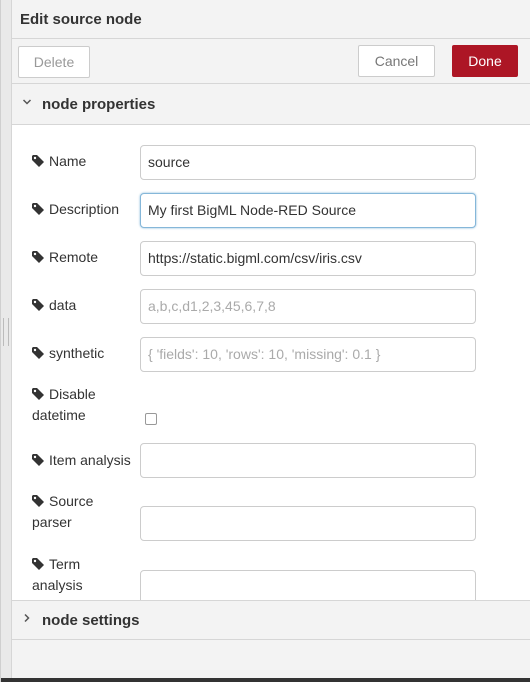 Image resolution: width=530 pixels, height=682 pixels. I want to click on chevron-down-icon, so click(27, 103).